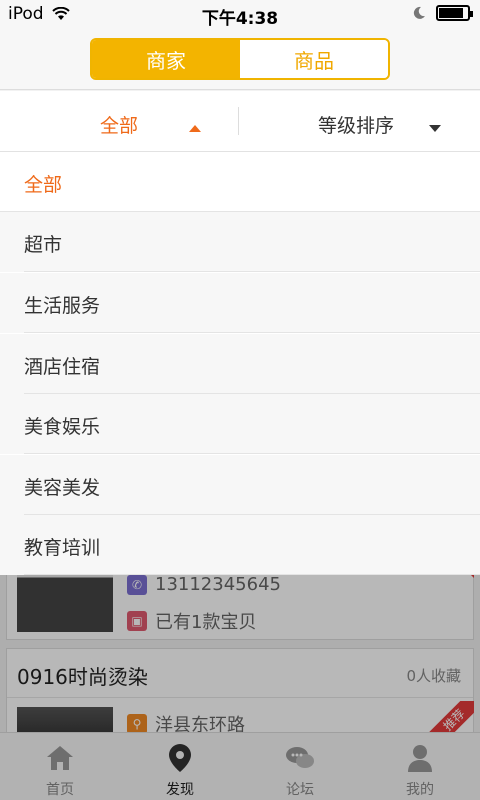 The width and height of the screenshot is (480, 800). What do you see at coordinates (240, 424) in the screenshot?
I see `category-option-food-entertainment: 美食娱乐` at bounding box center [240, 424].